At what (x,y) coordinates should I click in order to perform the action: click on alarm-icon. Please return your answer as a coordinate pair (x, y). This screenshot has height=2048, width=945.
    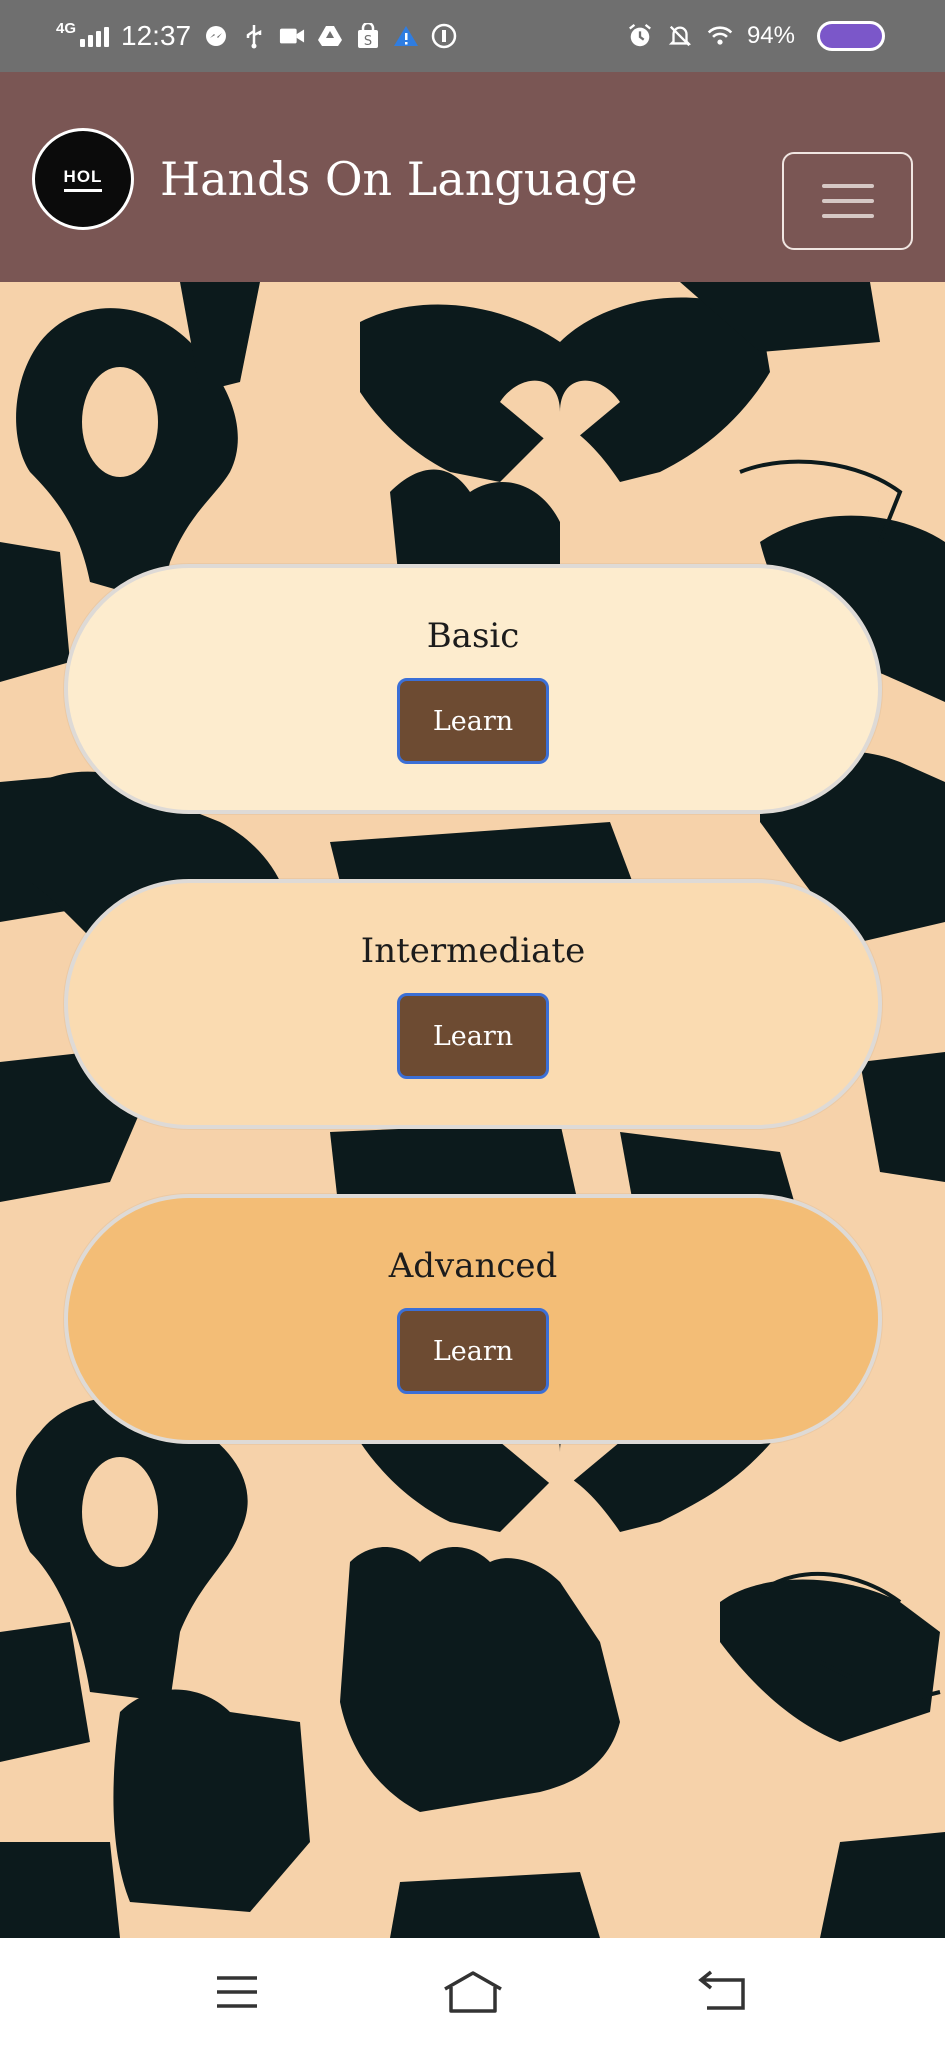
    Looking at the image, I should click on (640, 36).